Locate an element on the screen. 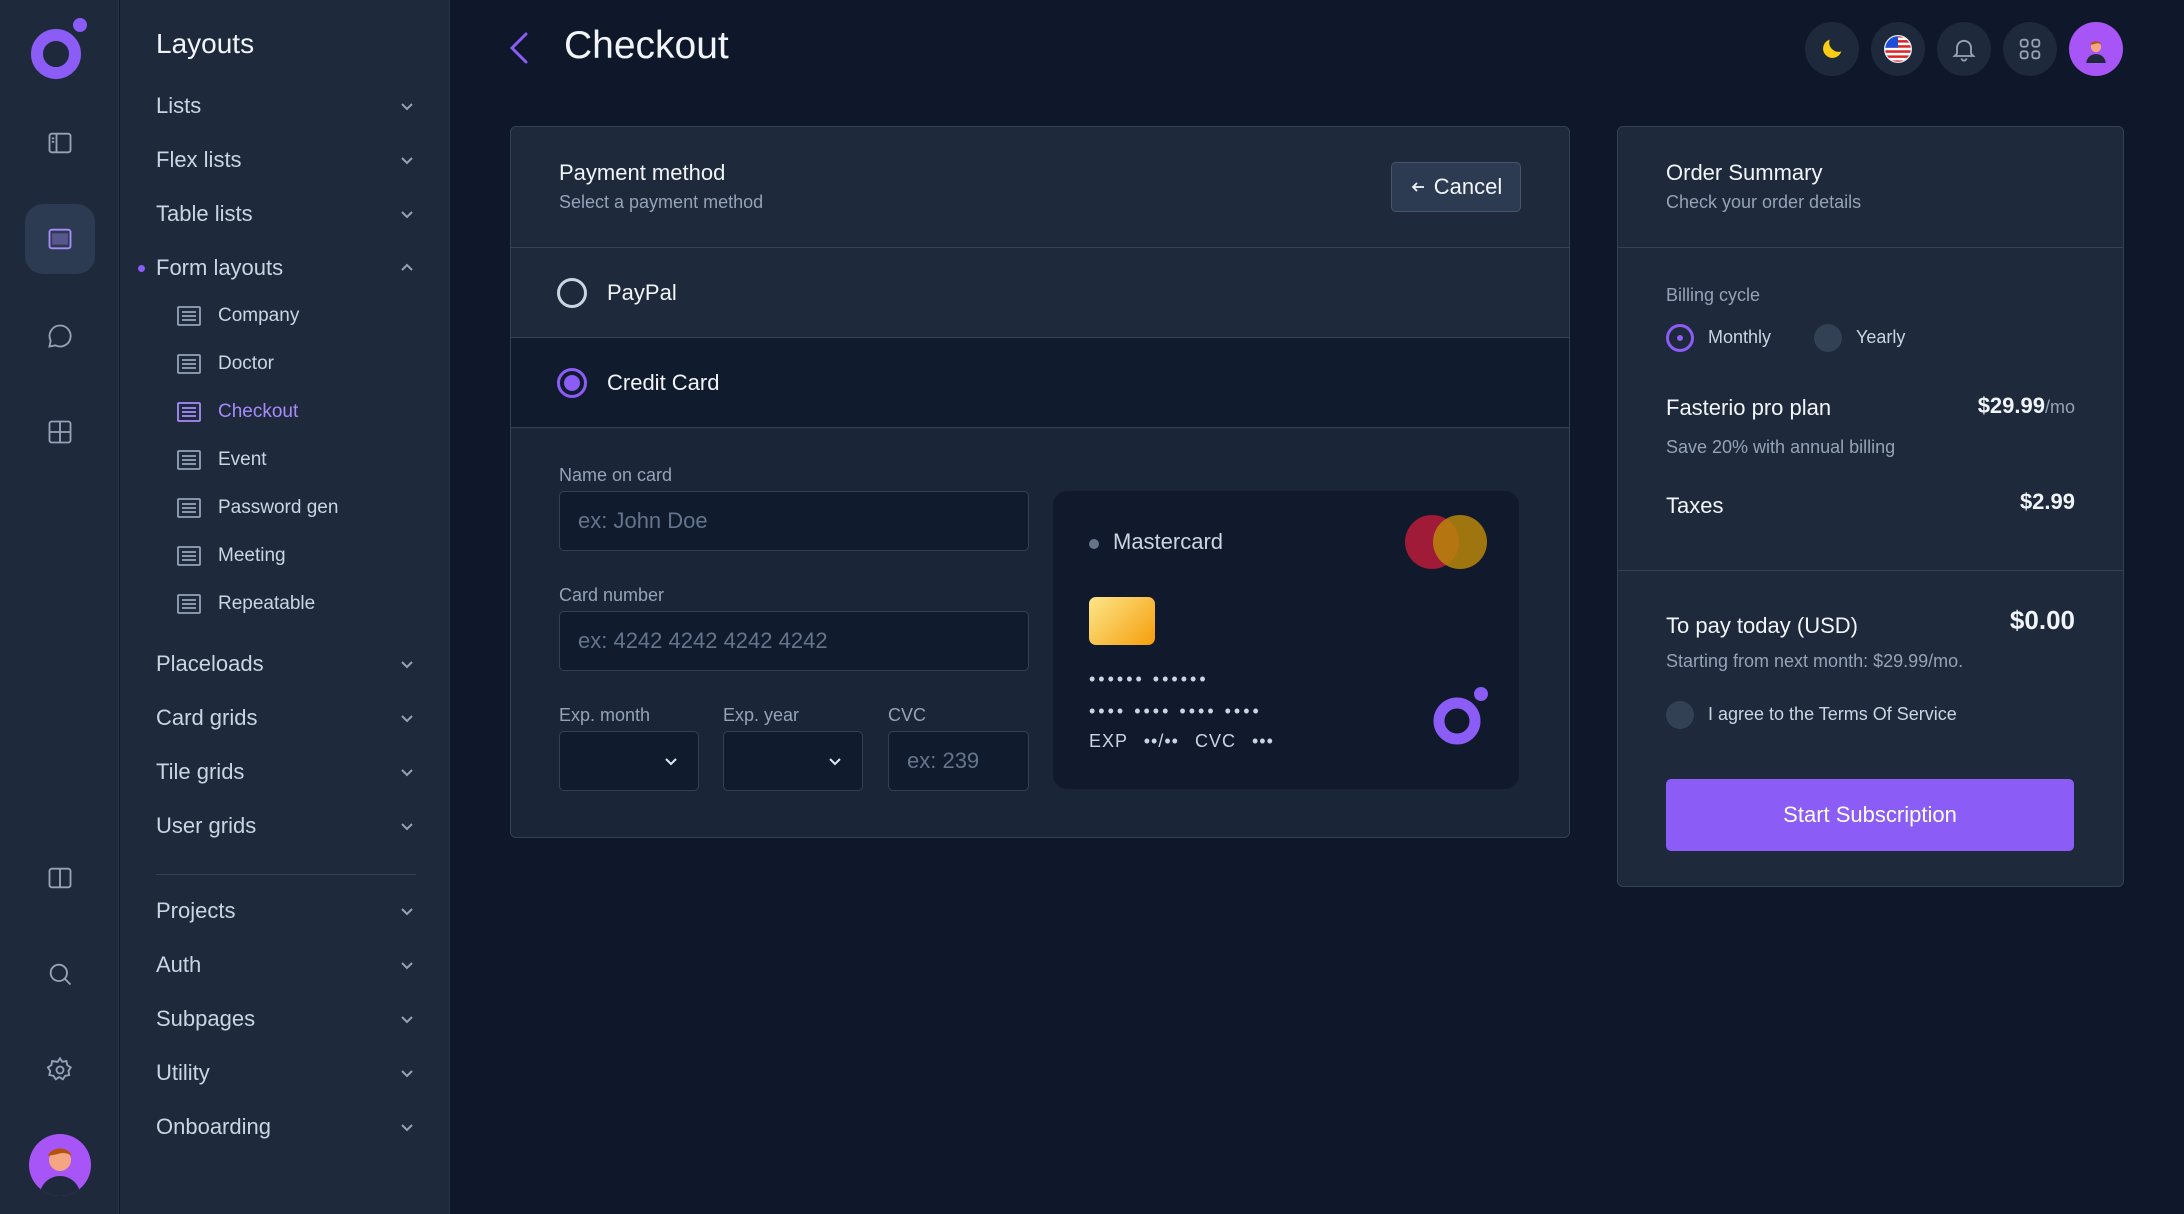 The width and height of the screenshot is (2184, 1214). sidebar-panel-icon is located at coordinates (60, 143).